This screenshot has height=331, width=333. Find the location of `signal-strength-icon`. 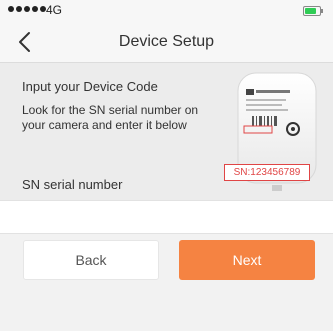

signal-strength-icon is located at coordinates (27, 9).